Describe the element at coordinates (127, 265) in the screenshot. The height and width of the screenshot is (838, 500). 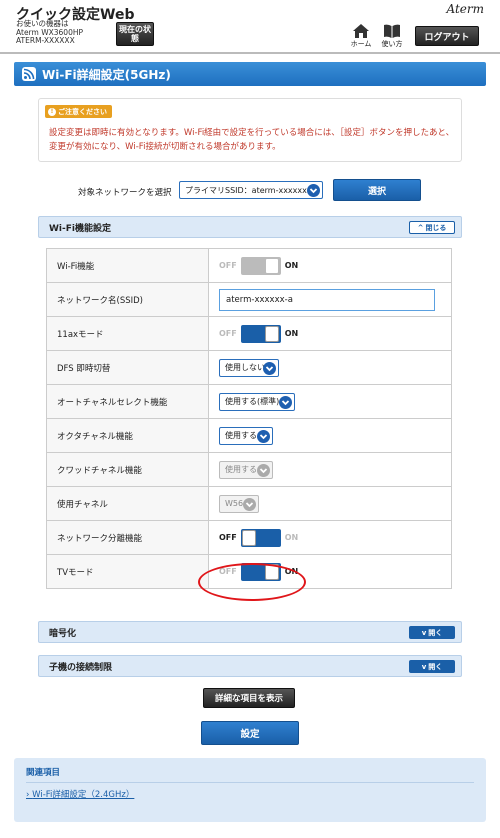
I see `setting-label: Wi-Fi機能` at that location.